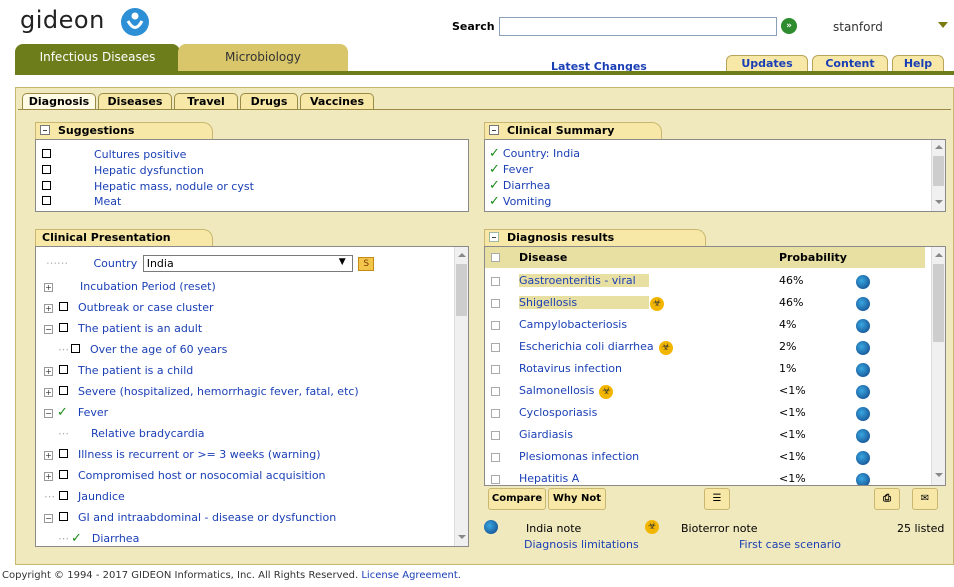 This screenshot has width=954, height=587. Describe the element at coordinates (130, 286) in the screenshot. I see `tree-item: + Incubation Period (reset)` at that location.